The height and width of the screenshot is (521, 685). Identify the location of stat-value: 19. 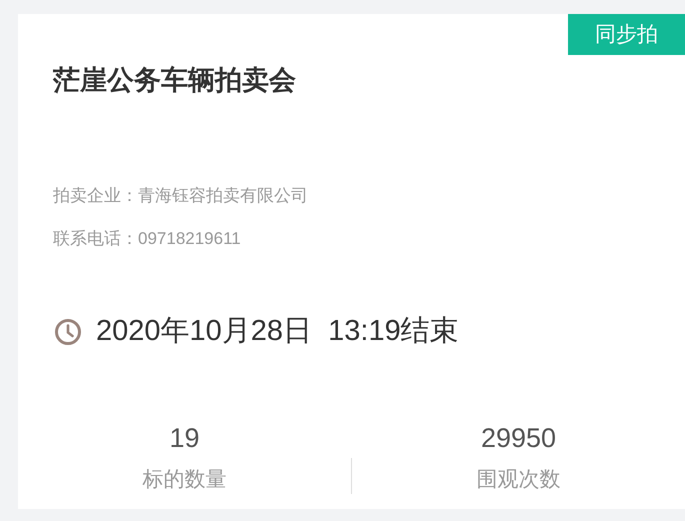
(184, 438).